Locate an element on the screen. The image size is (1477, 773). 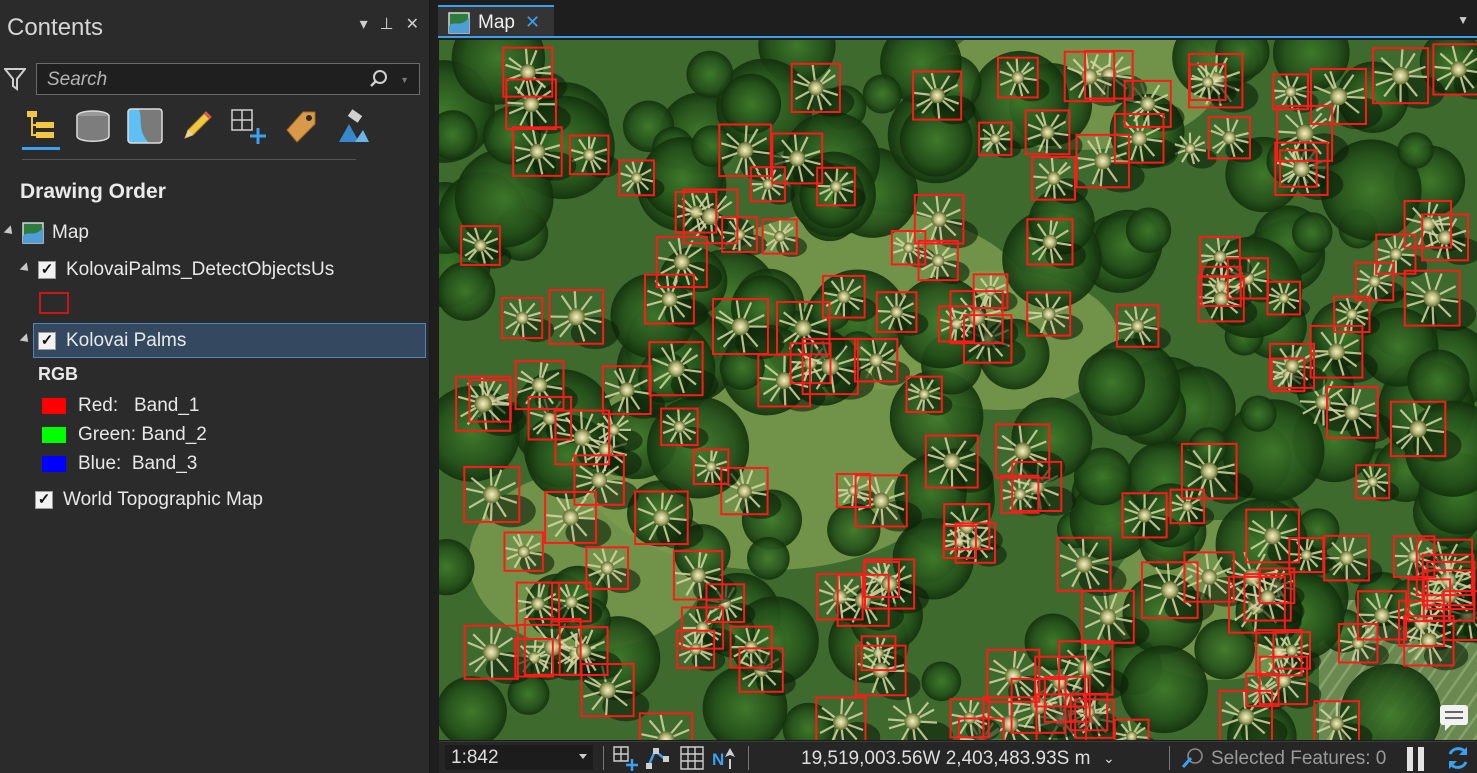
perspective-imagery-icon is located at coordinates (353, 129).